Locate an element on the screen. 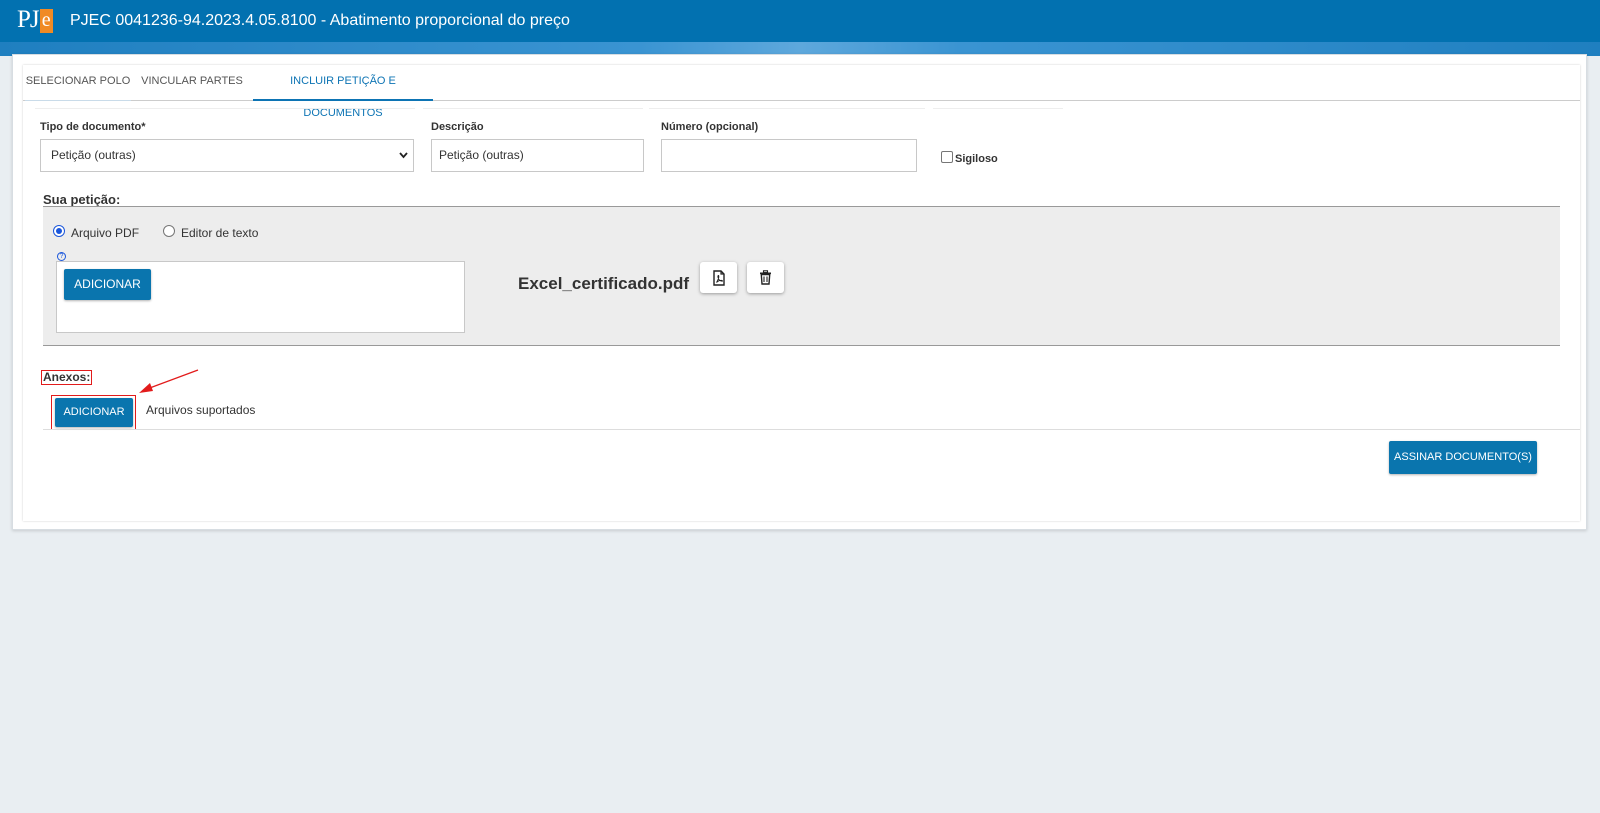  arquivos-suportados-link: Arquivos suportados is located at coordinates (200, 410).